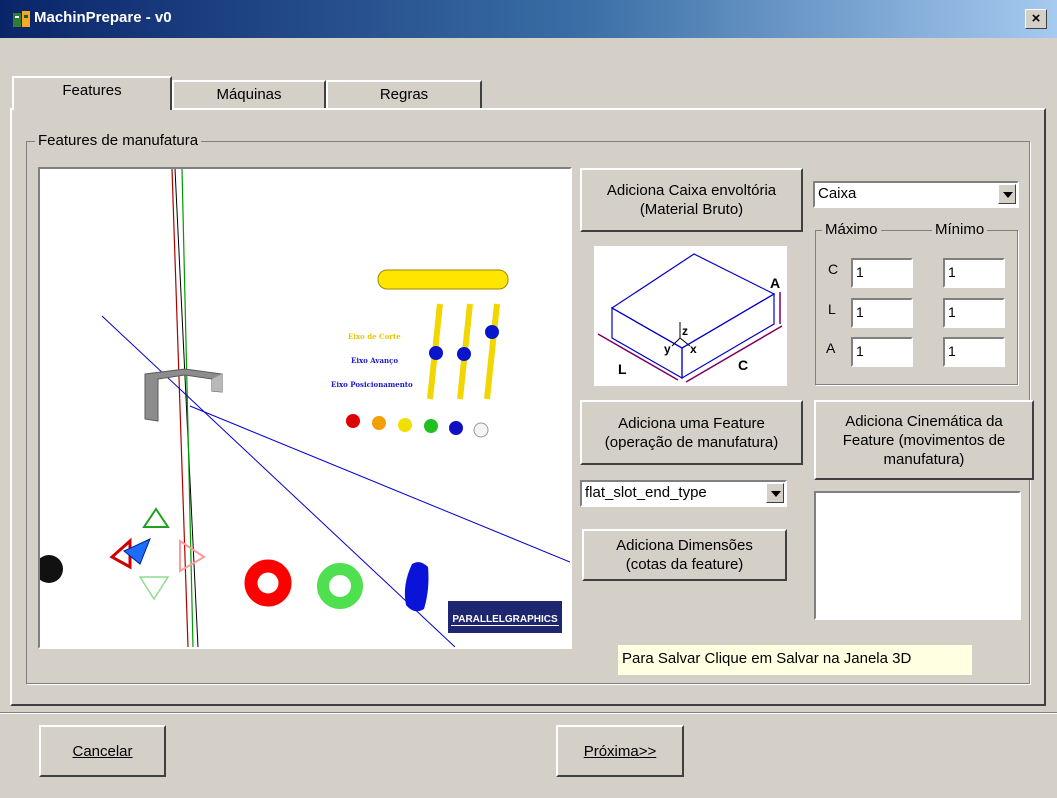  Describe the element at coordinates (622, 369) in the screenshot. I see `diagram-label-l: L` at that location.